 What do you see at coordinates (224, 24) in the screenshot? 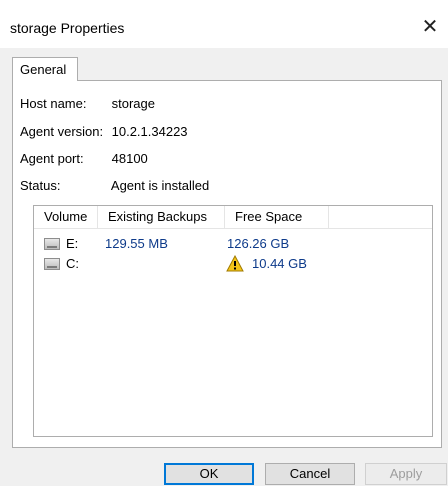
I see `title-bar: storage Properties ✕` at bounding box center [224, 24].